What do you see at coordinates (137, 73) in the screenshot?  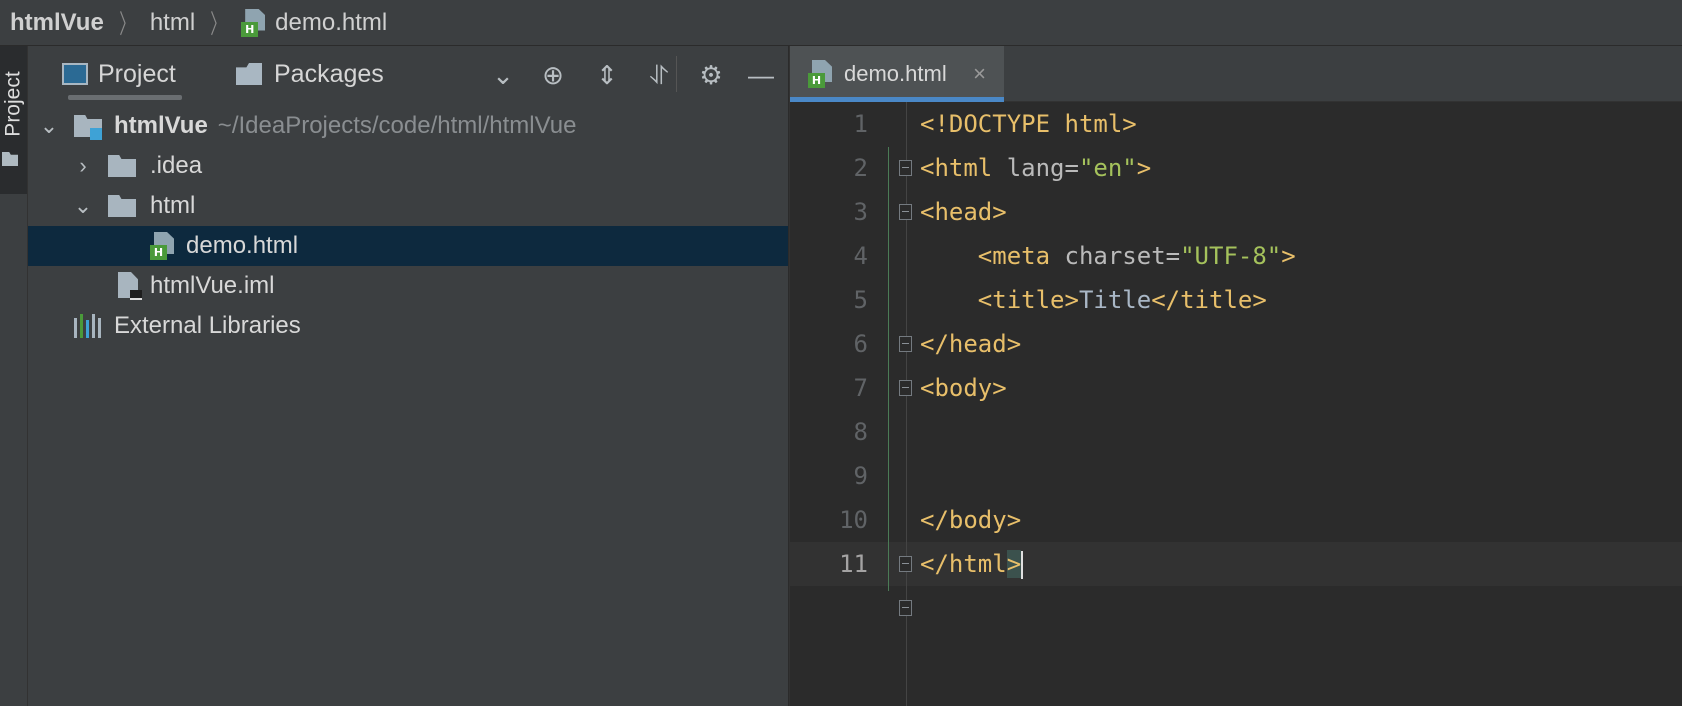 I see `tab-project-label: Project` at bounding box center [137, 73].